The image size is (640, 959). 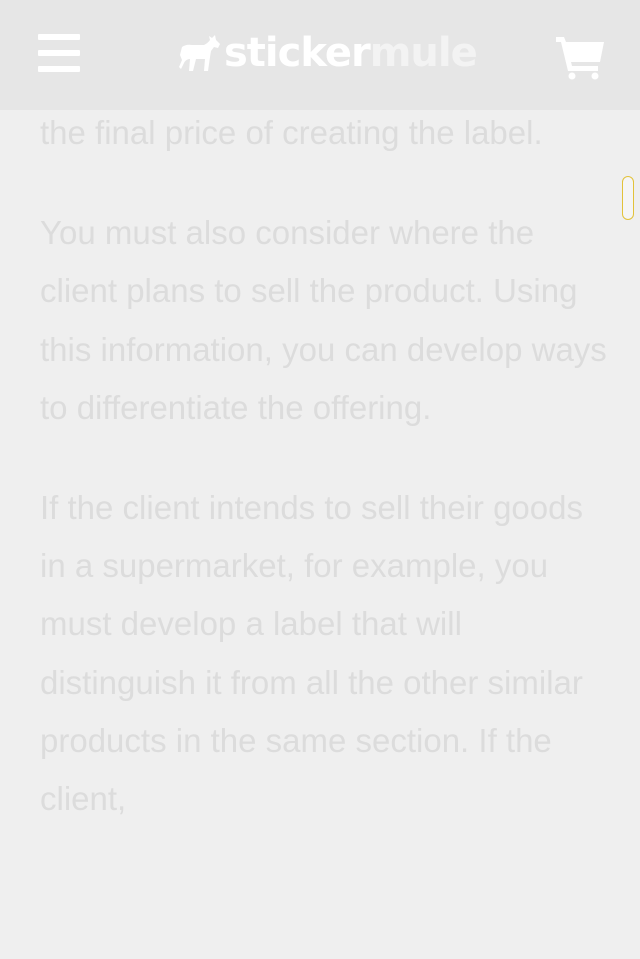 I want to click on site-header: stickermule, so click(x=320, y=55).